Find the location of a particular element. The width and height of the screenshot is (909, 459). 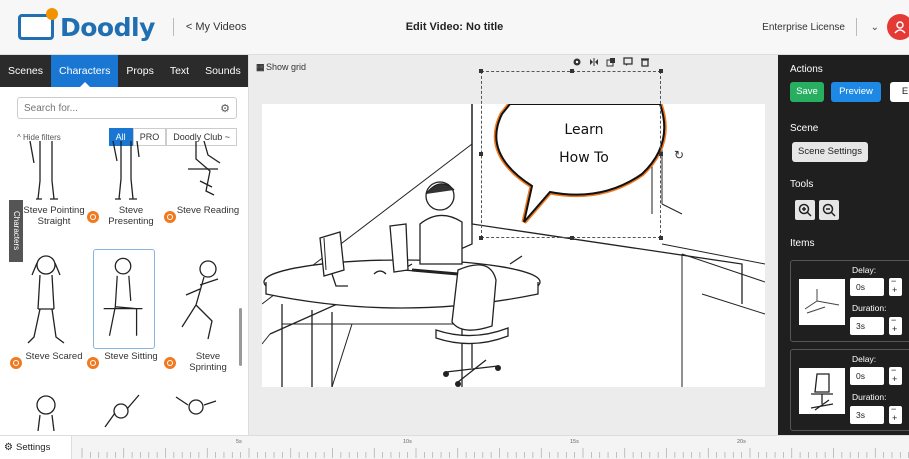

grid-icon: ▦ is located at coordinates (260, 67).